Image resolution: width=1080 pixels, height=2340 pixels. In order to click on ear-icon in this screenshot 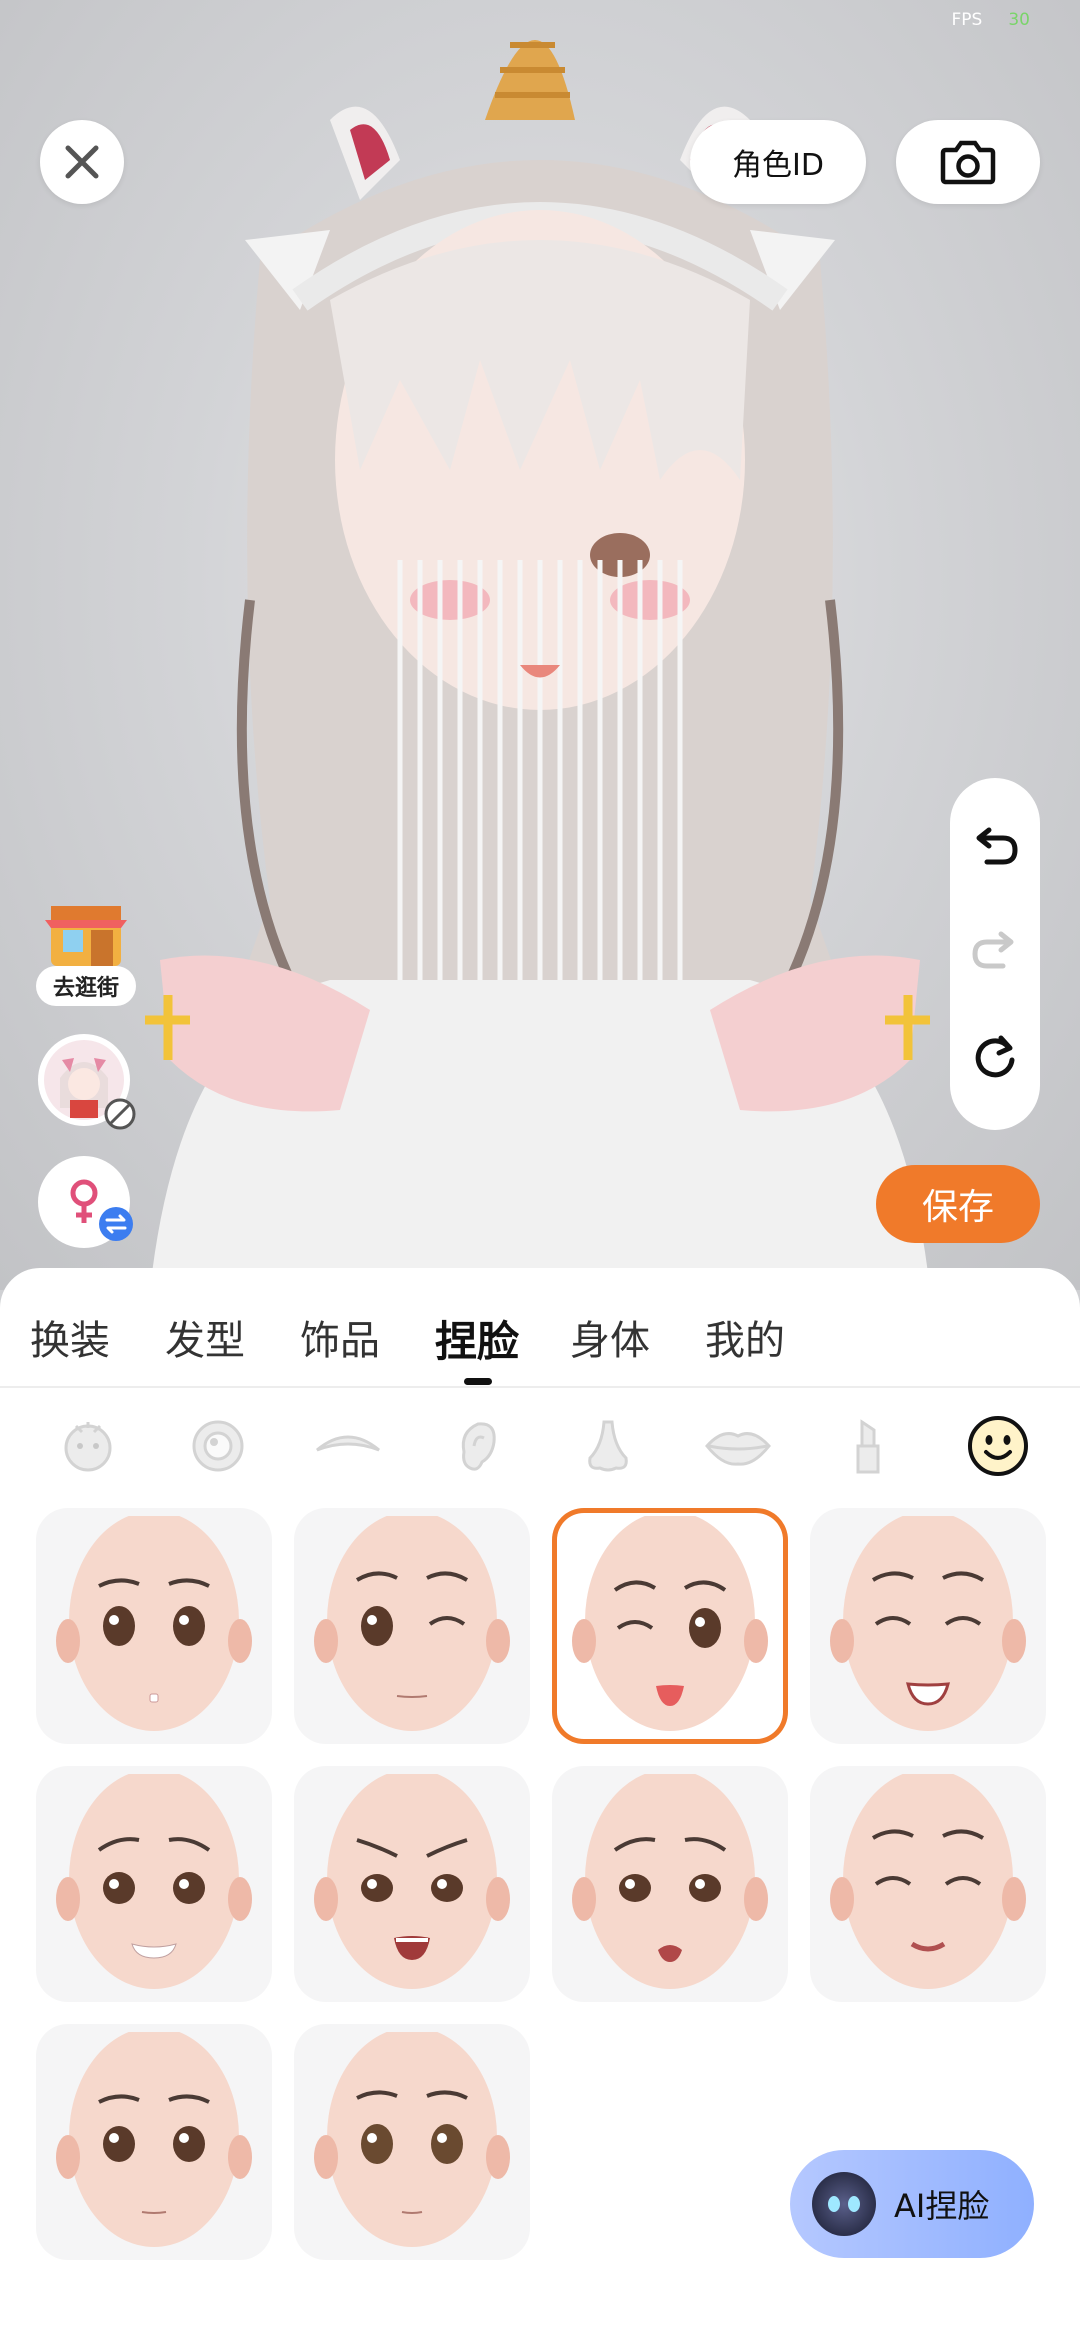, I will do `click(478, 1446)`.